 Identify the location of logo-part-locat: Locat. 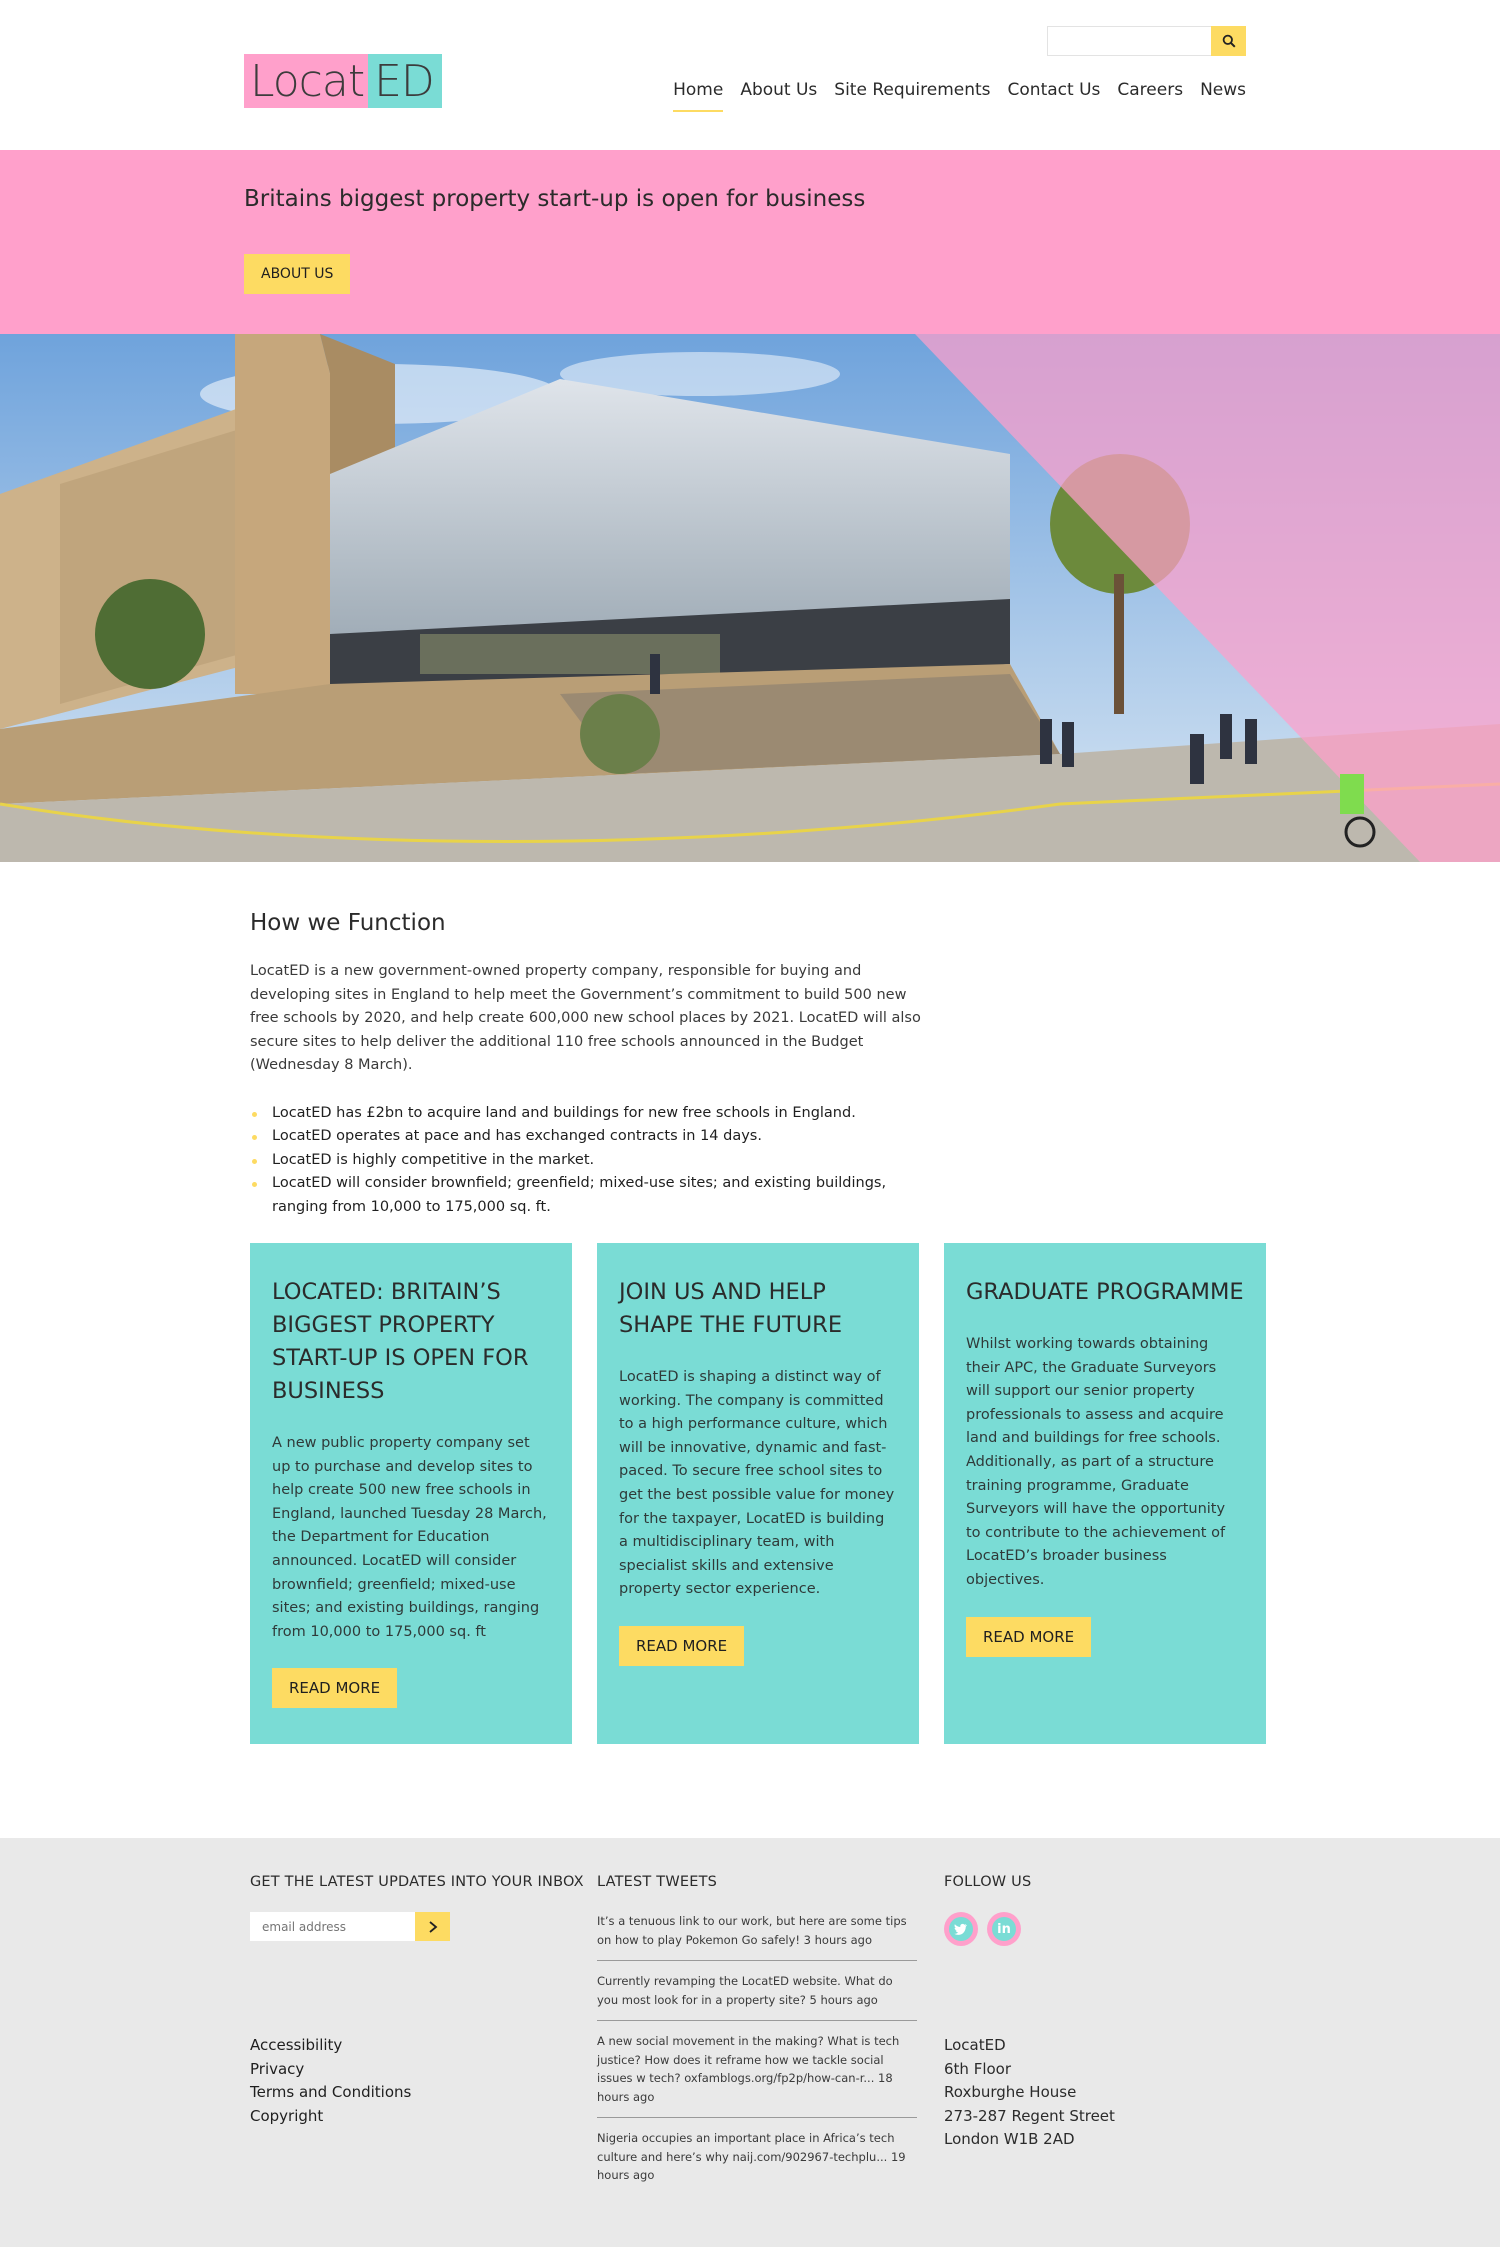
(306, 81).